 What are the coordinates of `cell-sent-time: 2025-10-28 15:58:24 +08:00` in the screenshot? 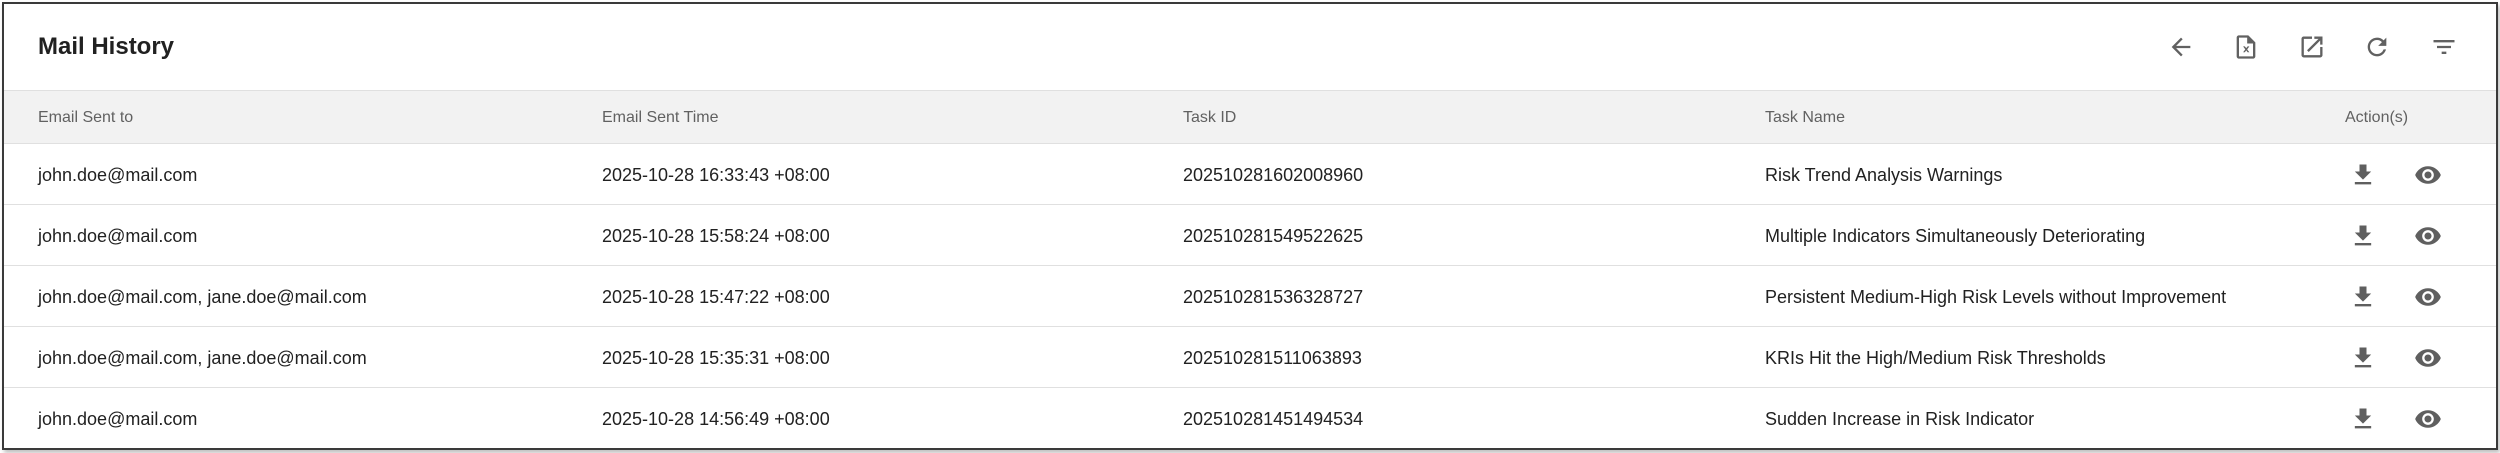 It's located at (716, 236).